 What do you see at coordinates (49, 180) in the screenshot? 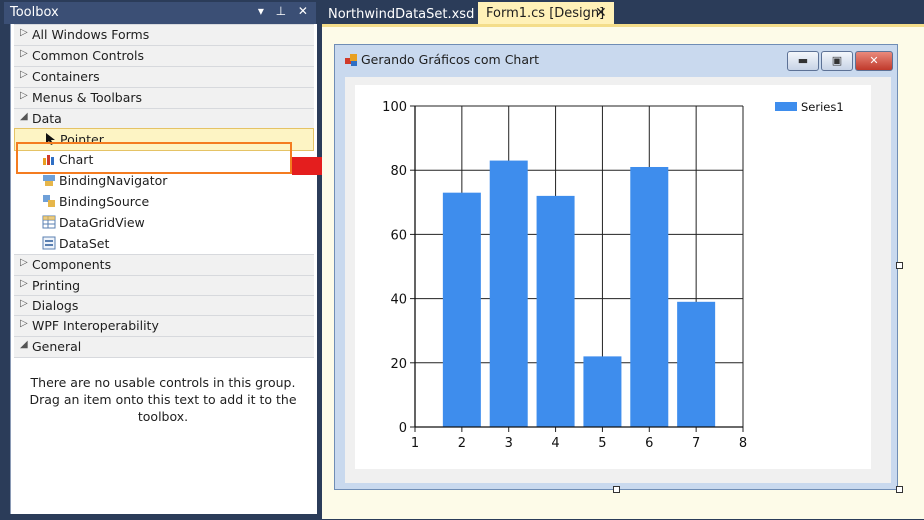
I see `binding-navigator-icon` at bounding box center [49, 180].